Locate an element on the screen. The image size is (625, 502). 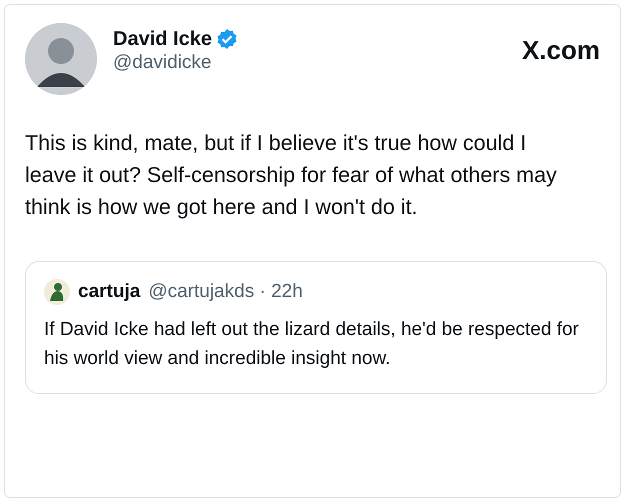
quoted-author-name: cartuja is located at coordinates (109, 292).